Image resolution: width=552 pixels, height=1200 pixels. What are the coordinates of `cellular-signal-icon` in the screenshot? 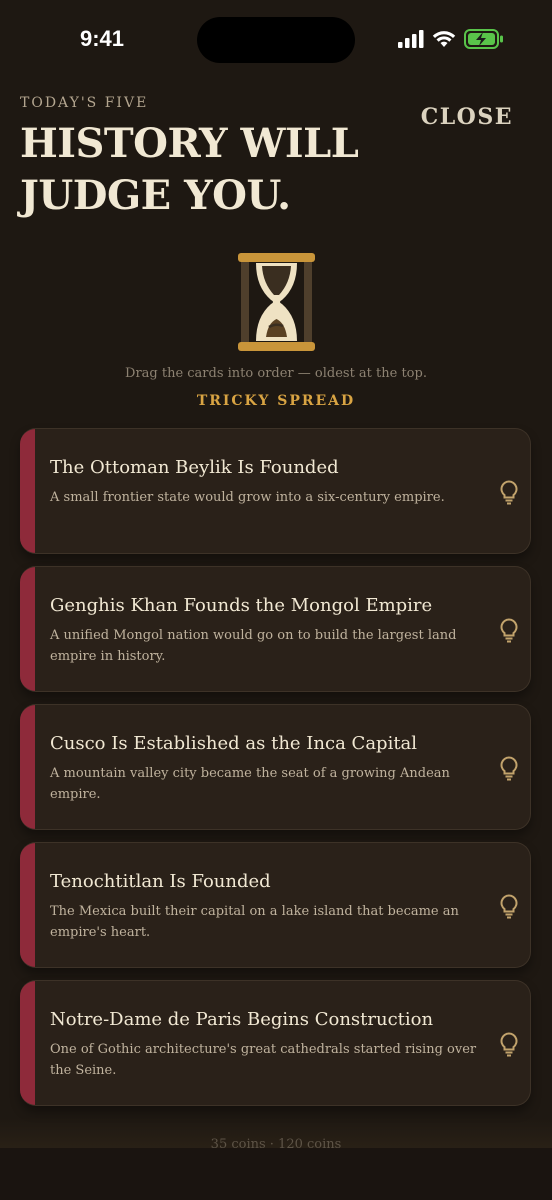 It's located at (411, 39).